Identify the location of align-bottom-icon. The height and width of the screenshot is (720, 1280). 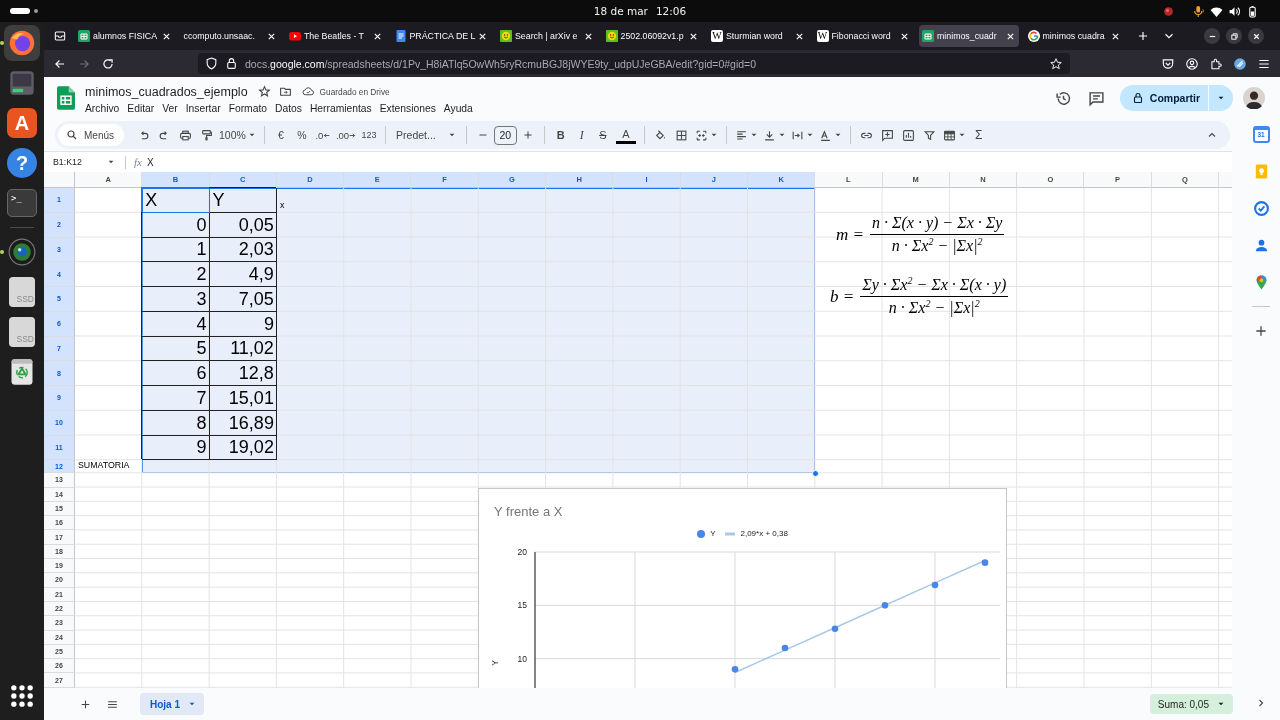
(769, 135).